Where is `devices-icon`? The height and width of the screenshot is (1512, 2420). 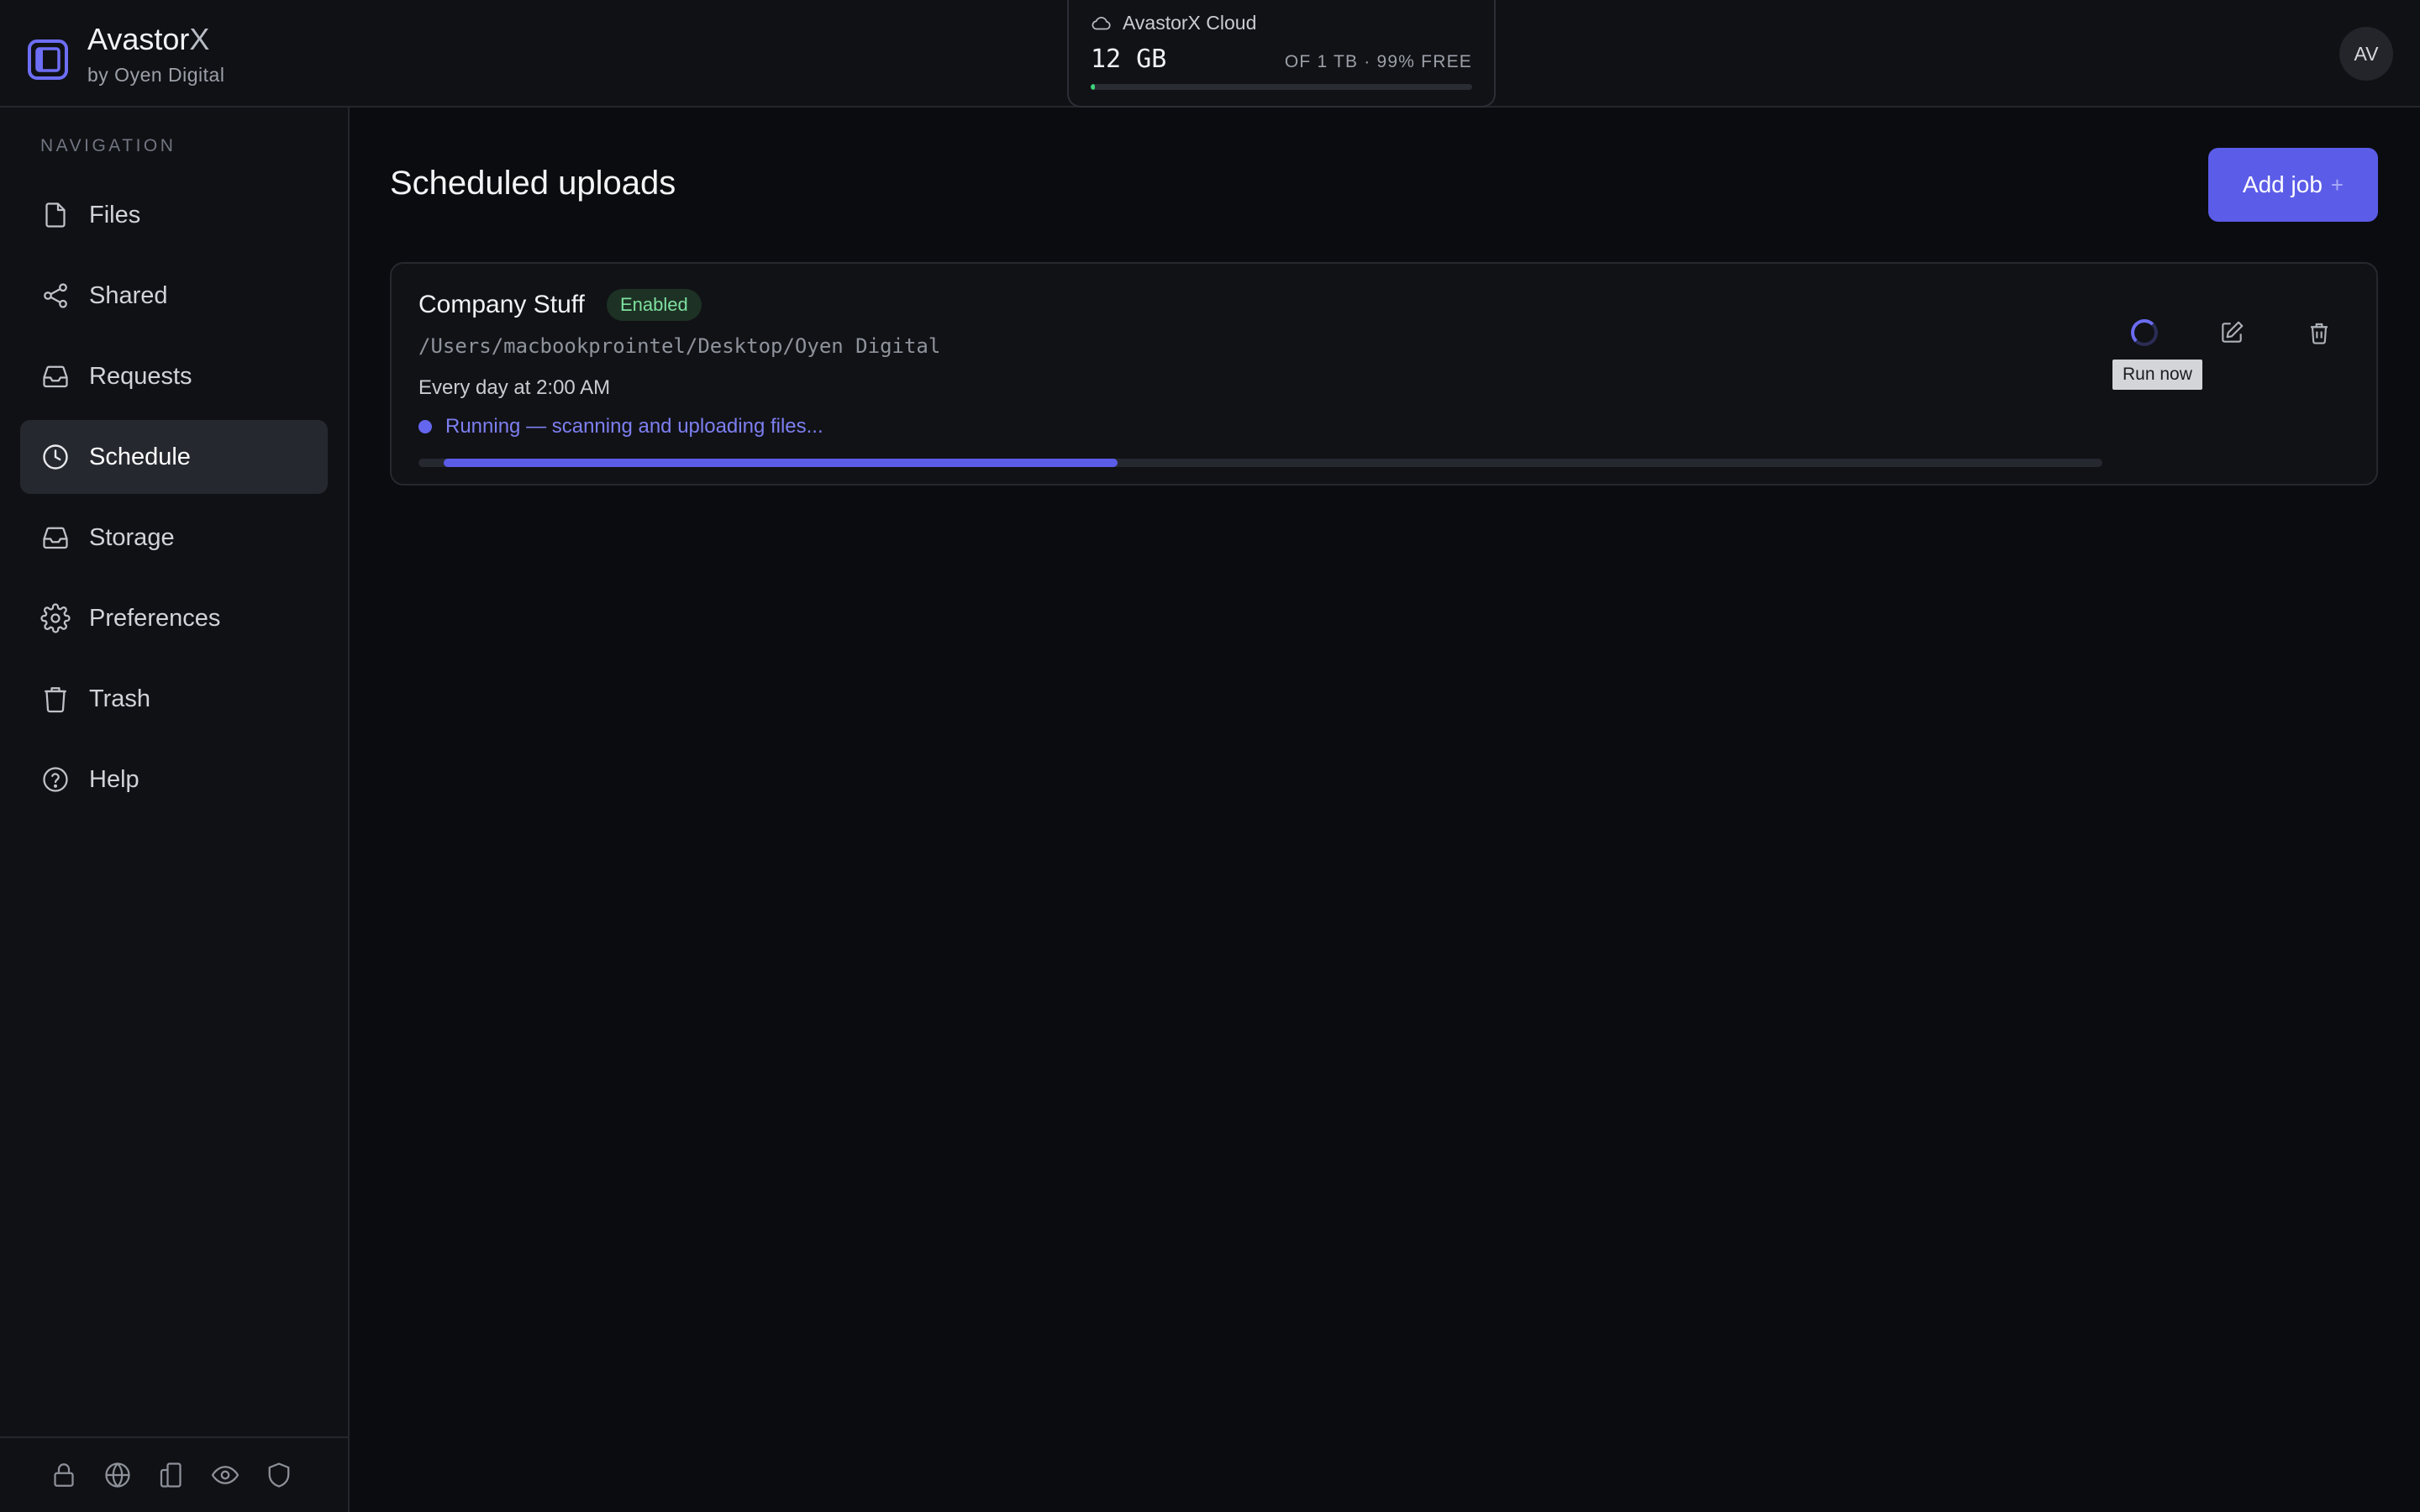
devices-icon is located at coordinates (172, 1475).